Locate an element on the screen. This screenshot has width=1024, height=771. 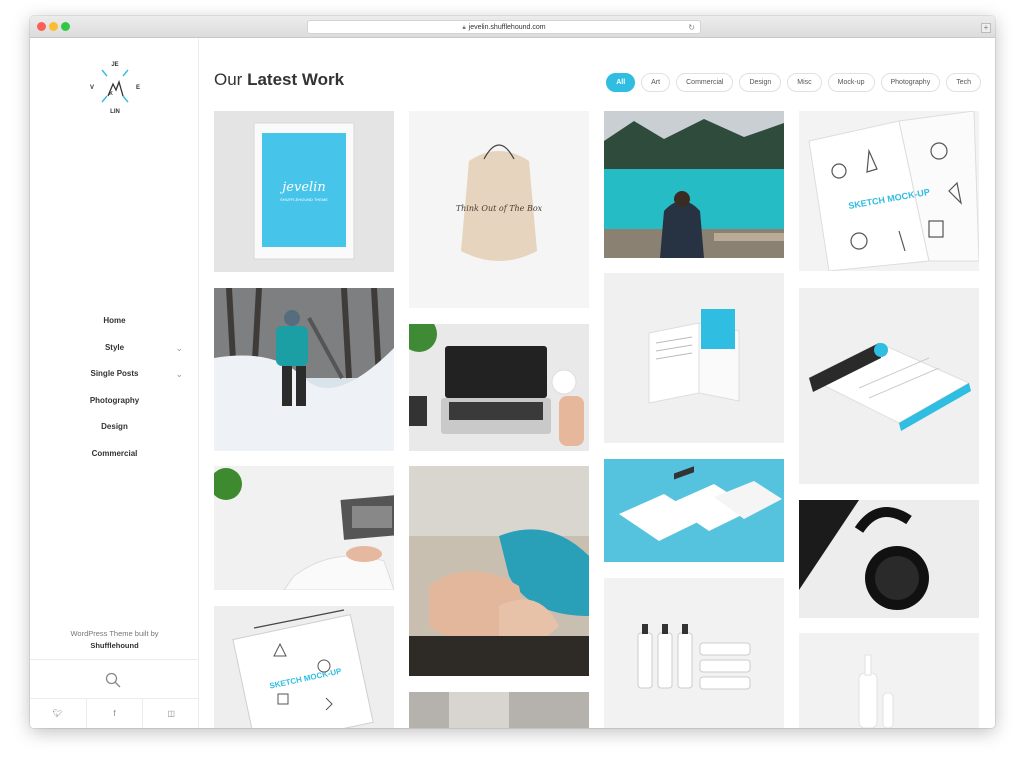
page-title: Our Latest Work is located at coordinates (279, 79).